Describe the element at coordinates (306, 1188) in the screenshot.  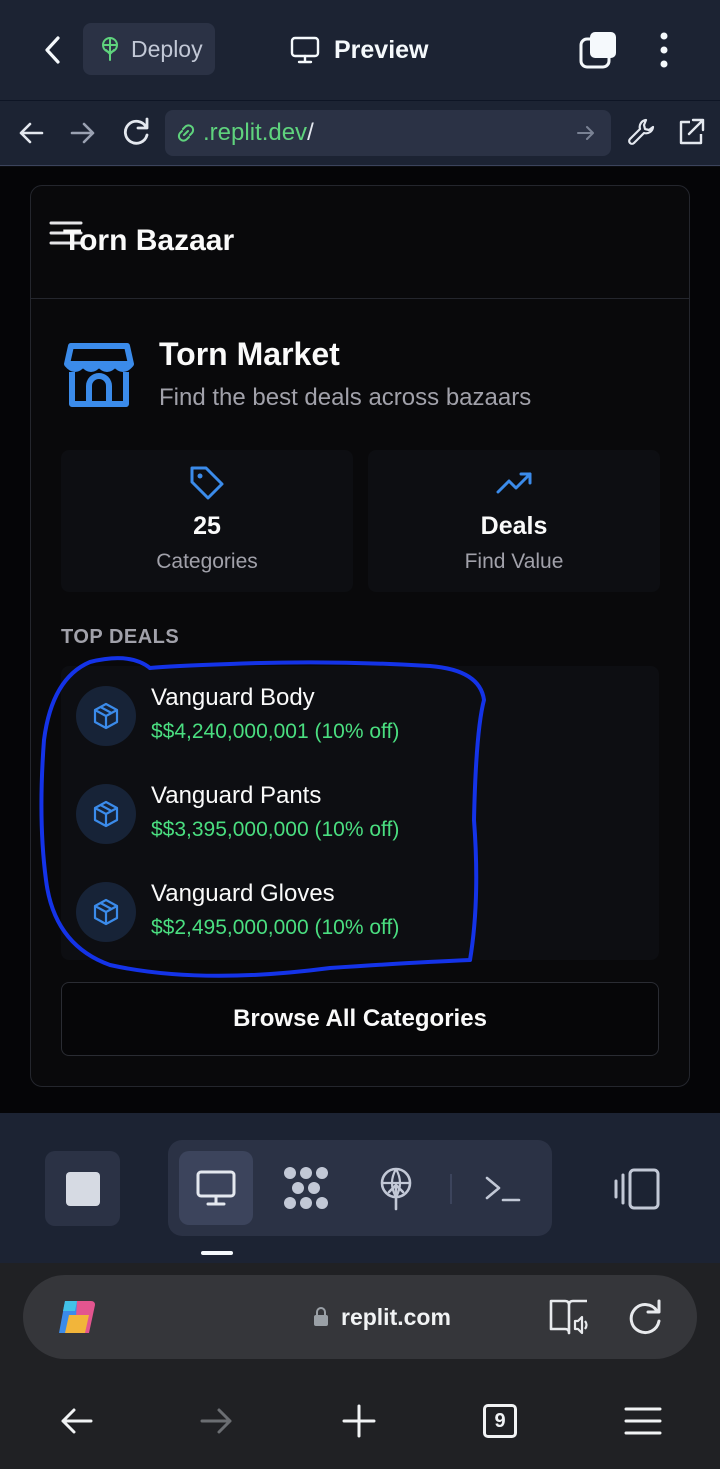
I see `workflows-dots-icon` at that location.